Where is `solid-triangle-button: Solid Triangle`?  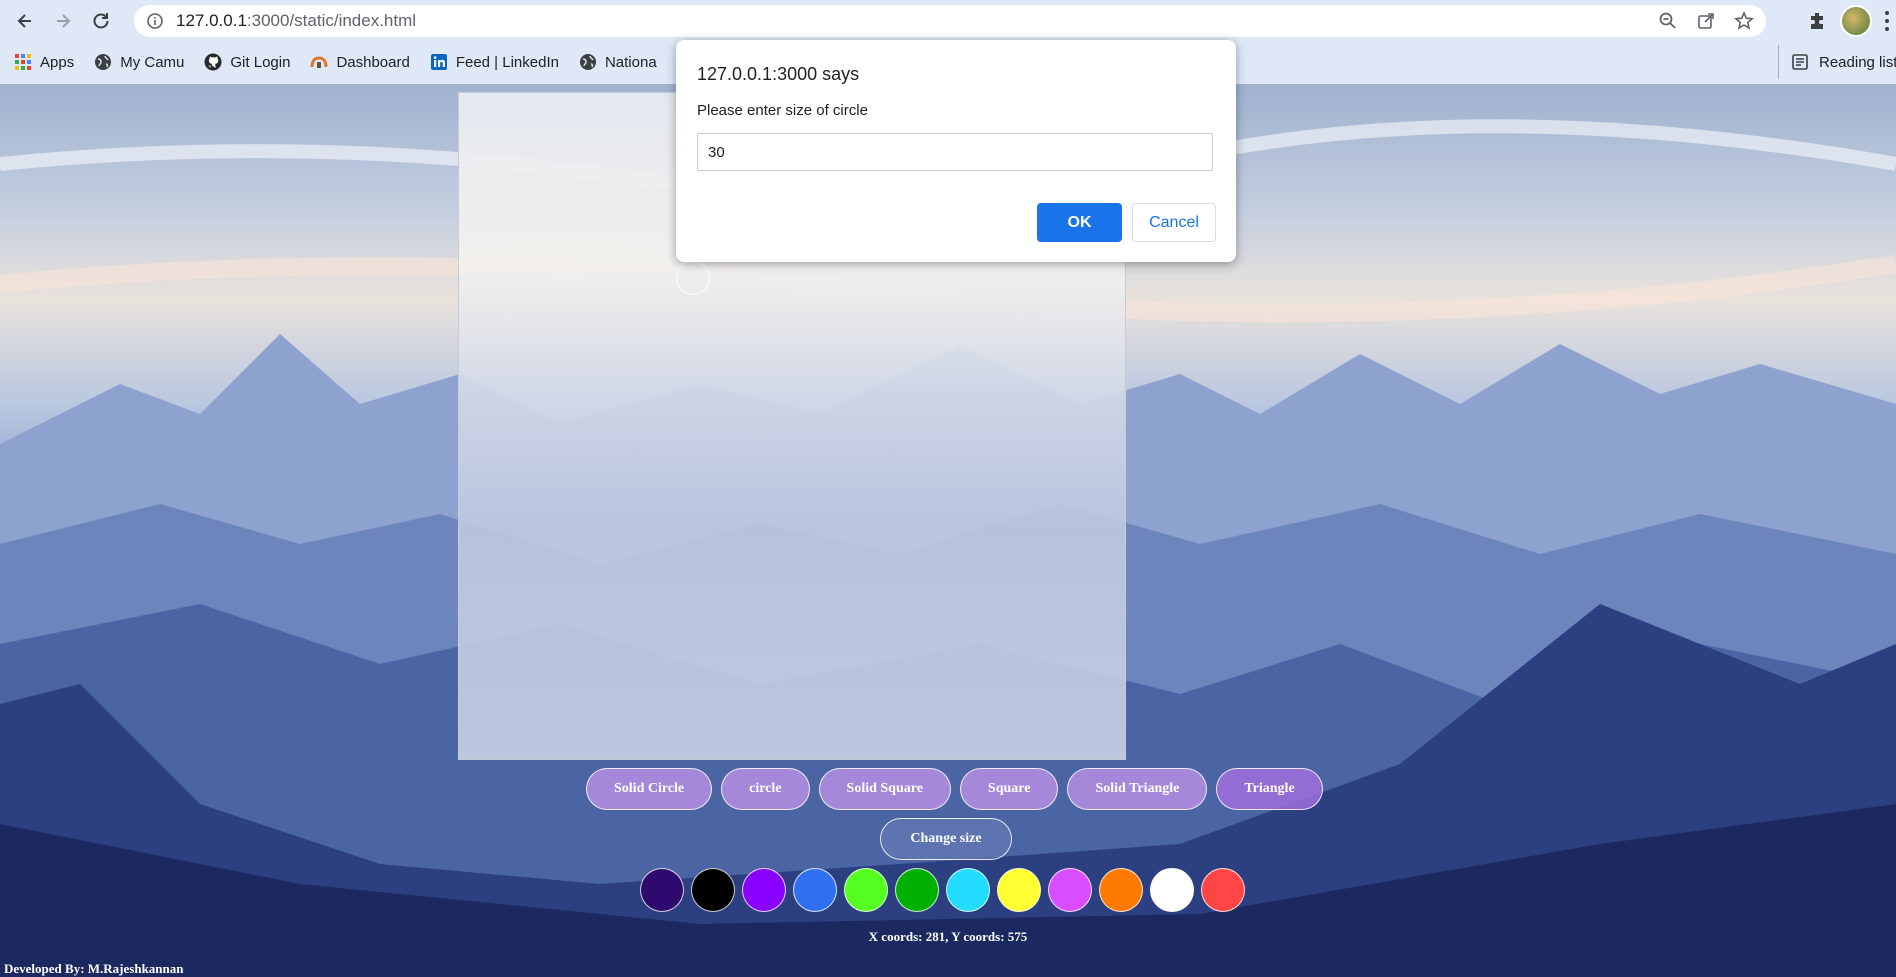
solid-triangle-button: Solid Triangle is located at coordinates (1137, 789).